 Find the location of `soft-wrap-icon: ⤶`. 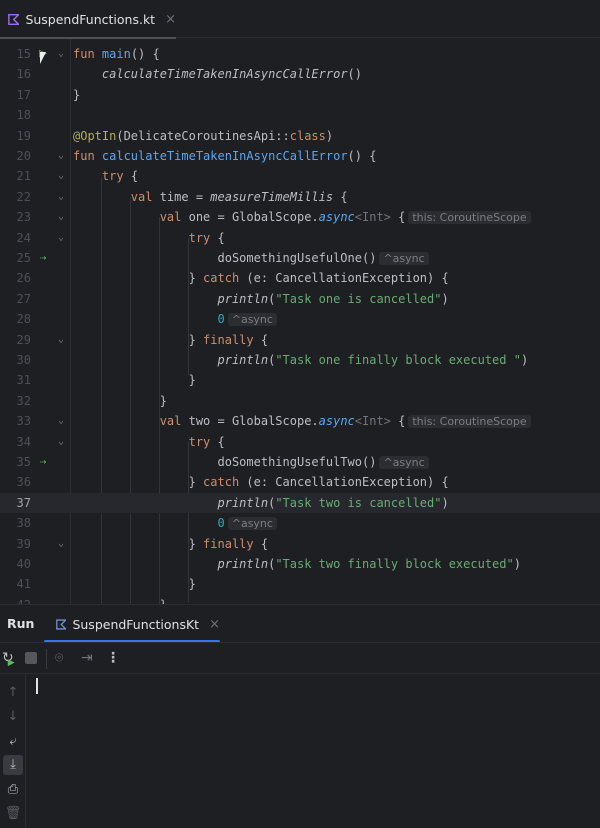

soft-wrap-icon: ⤶ is located at coordinates (13, 742).